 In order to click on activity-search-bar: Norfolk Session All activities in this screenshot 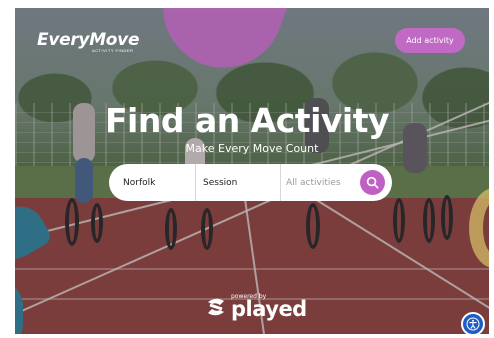, I will do `click(250, 182)`.